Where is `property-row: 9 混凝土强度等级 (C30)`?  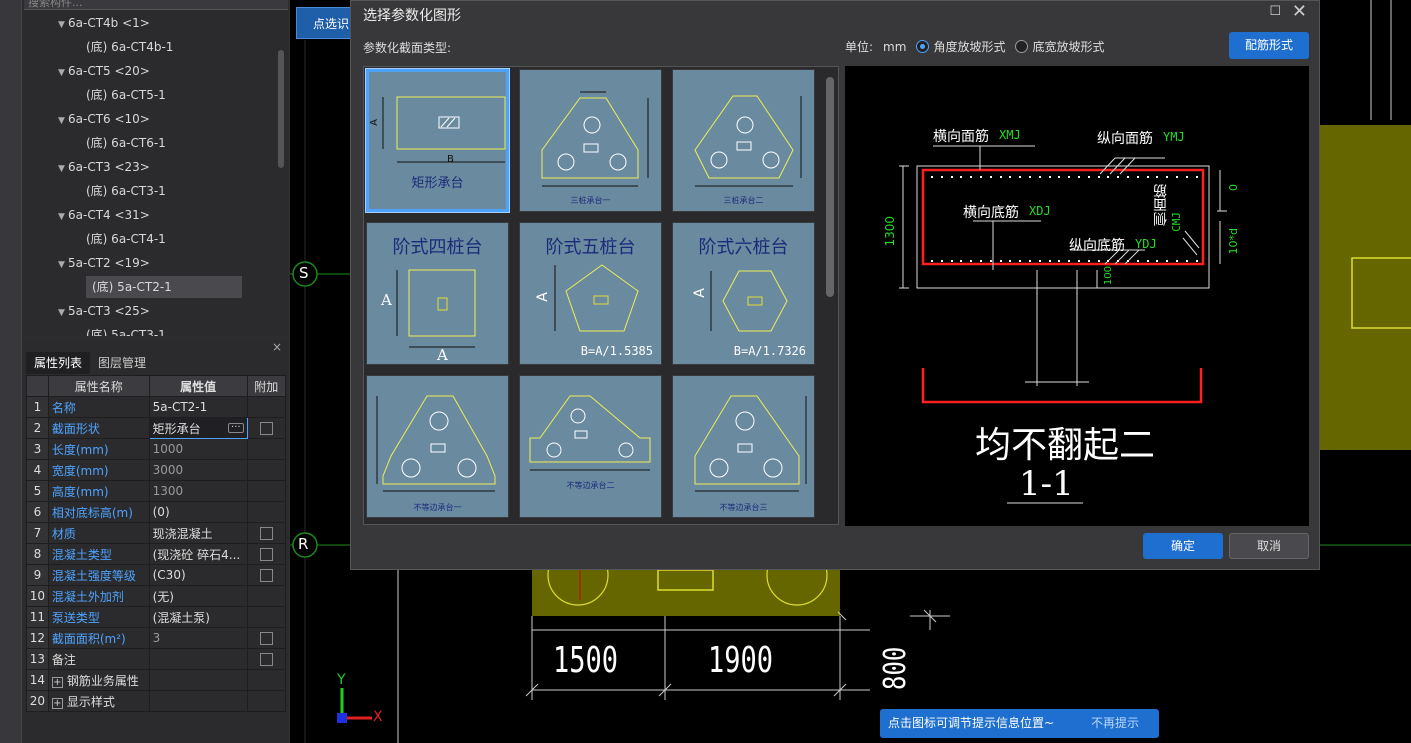
property-row: 9 混凝土强度等级 (C30) is located at coordinates (156, 575).